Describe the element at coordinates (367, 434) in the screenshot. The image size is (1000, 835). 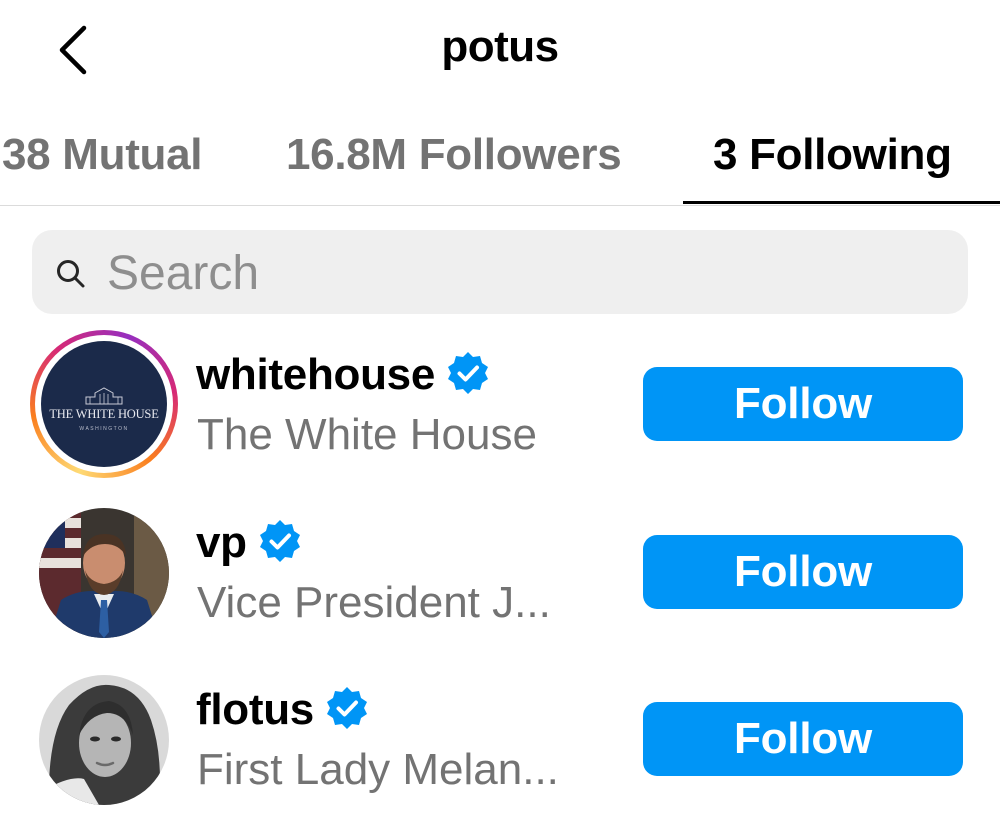
I see `full-name: The White House` at that location.